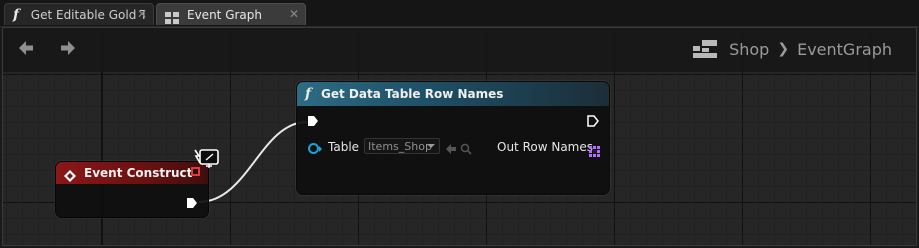  Describe the element at coordinates (545, 147) in the screenshot. I see `out-row-names-label: Out Row Names` at that location.